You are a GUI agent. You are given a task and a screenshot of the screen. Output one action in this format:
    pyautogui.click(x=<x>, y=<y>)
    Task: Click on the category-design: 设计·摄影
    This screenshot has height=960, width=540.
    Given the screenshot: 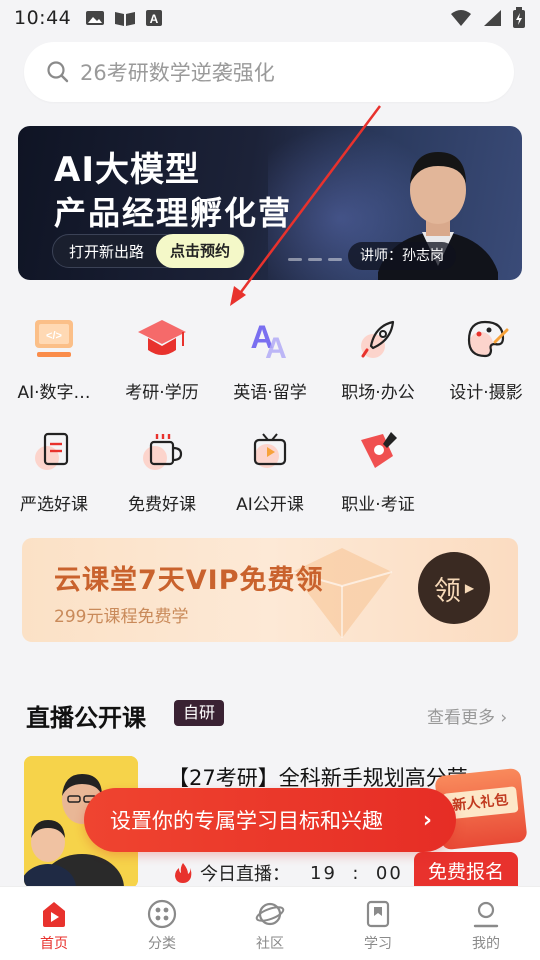 What is the action you would take?
    pyautogui.click(x=486, y=357)
    